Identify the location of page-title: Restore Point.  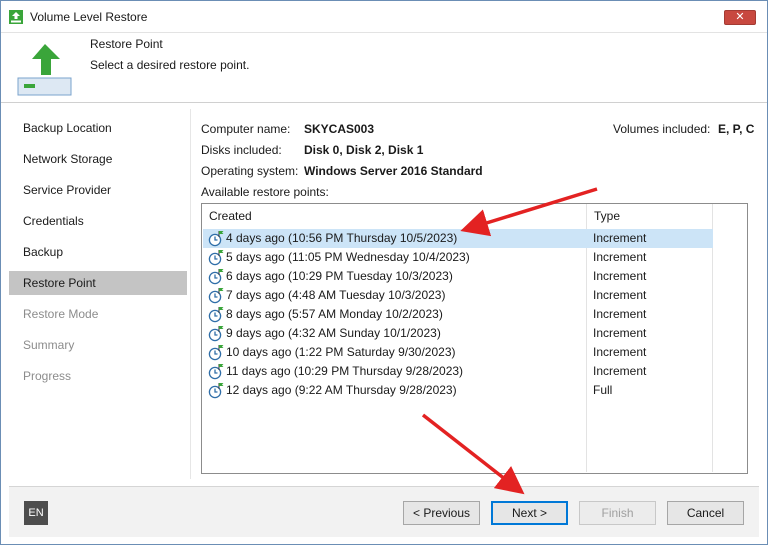
(126, 44).